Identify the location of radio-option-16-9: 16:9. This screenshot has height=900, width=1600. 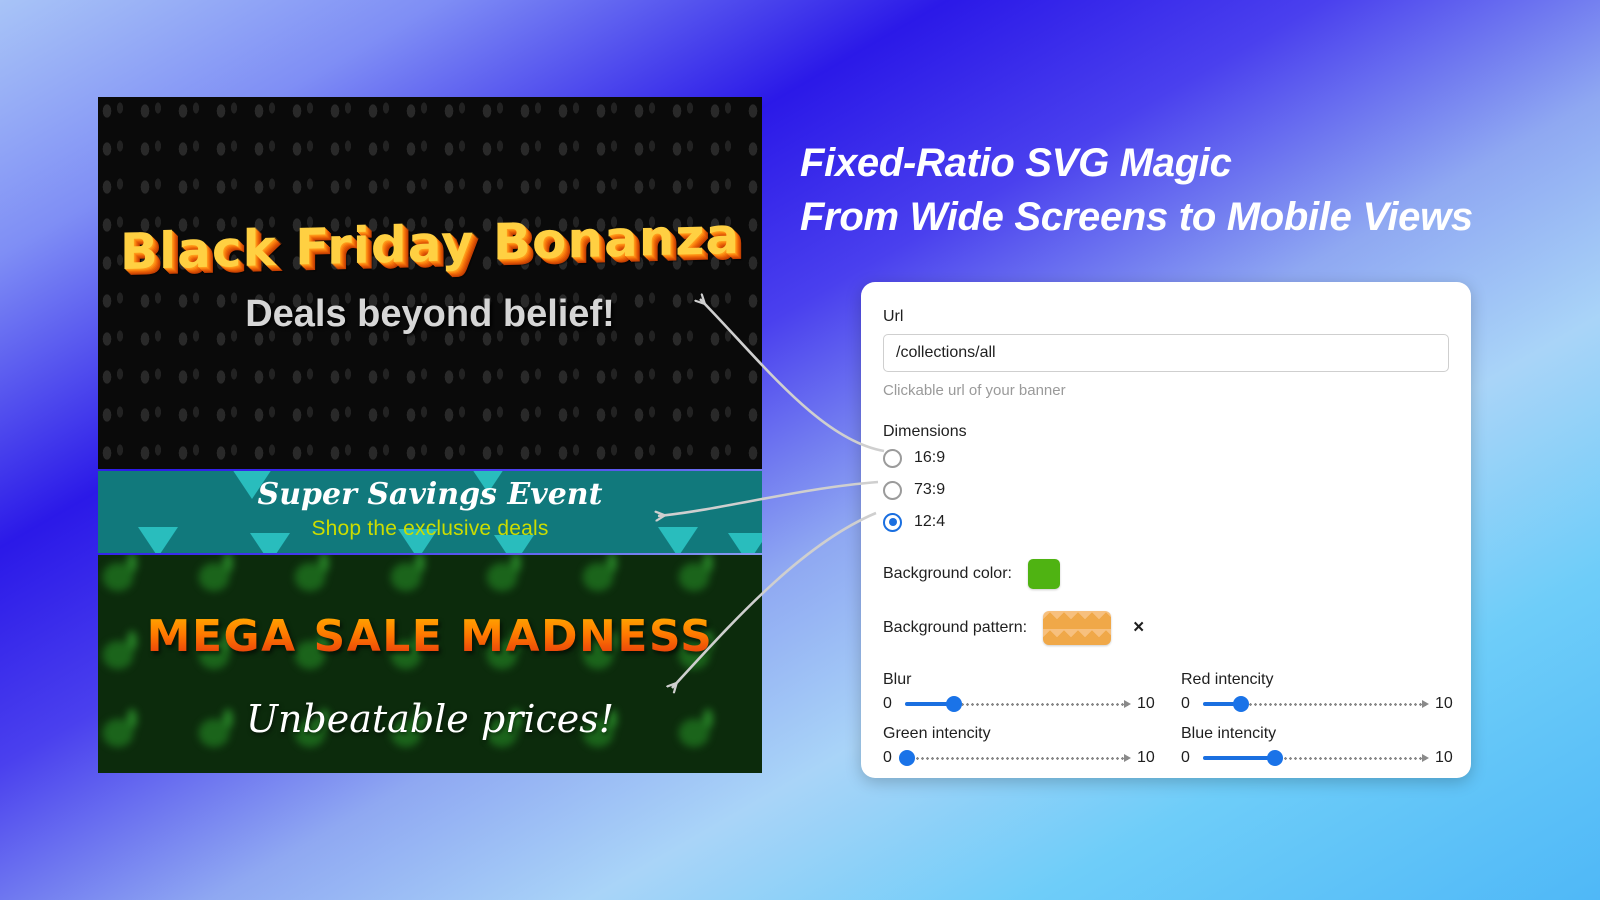
(1166, 458).